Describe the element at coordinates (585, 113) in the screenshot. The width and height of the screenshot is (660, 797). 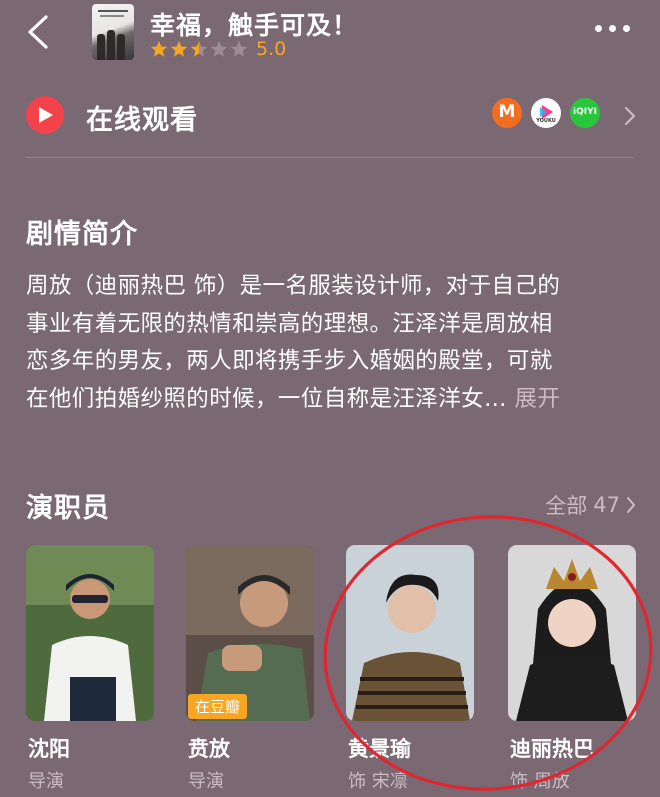
I see `iqiyi-icon: iQIYI` at that location.